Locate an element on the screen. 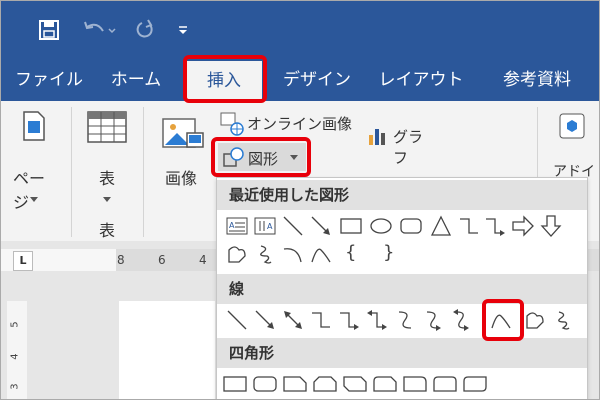 This screenshot has width=600, height=400. redo-icon is located at coordinates (144, 28).